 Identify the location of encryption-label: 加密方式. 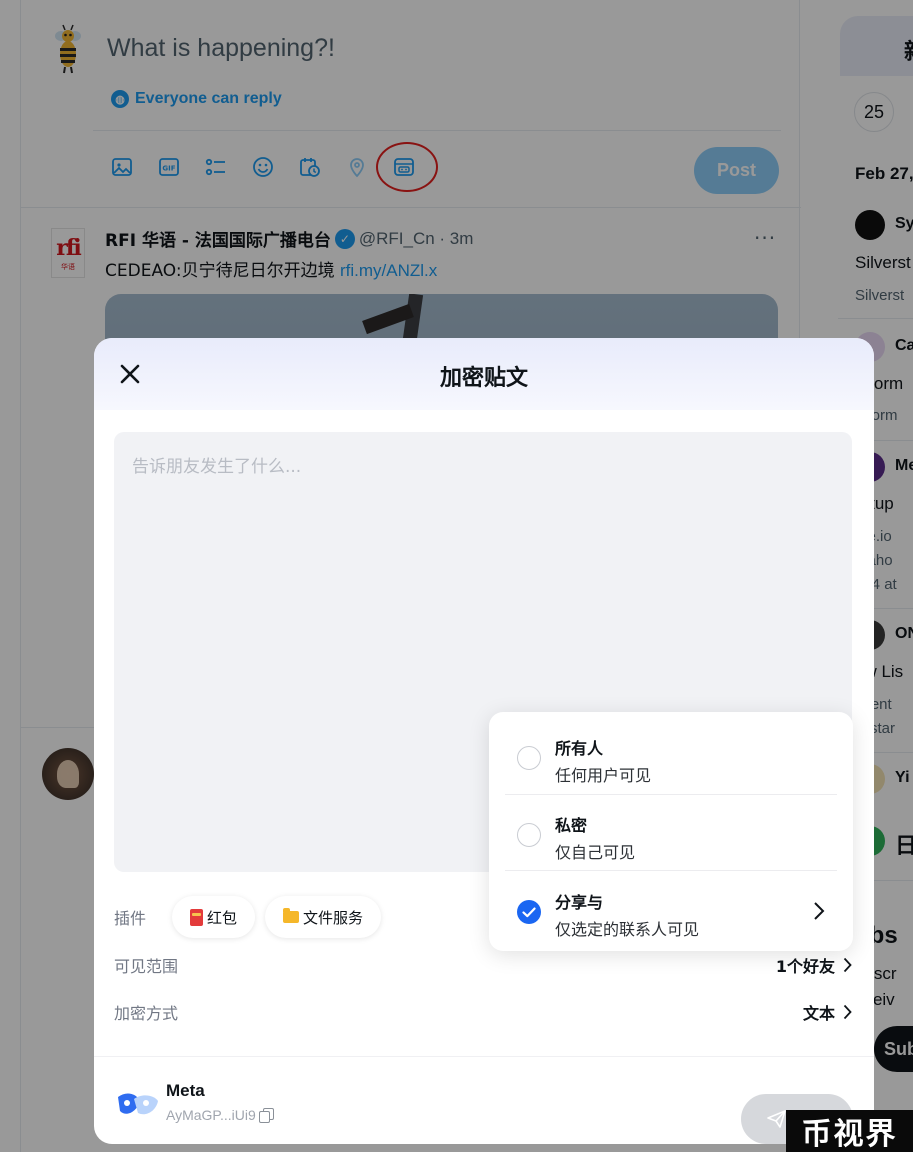
(146, 1013).